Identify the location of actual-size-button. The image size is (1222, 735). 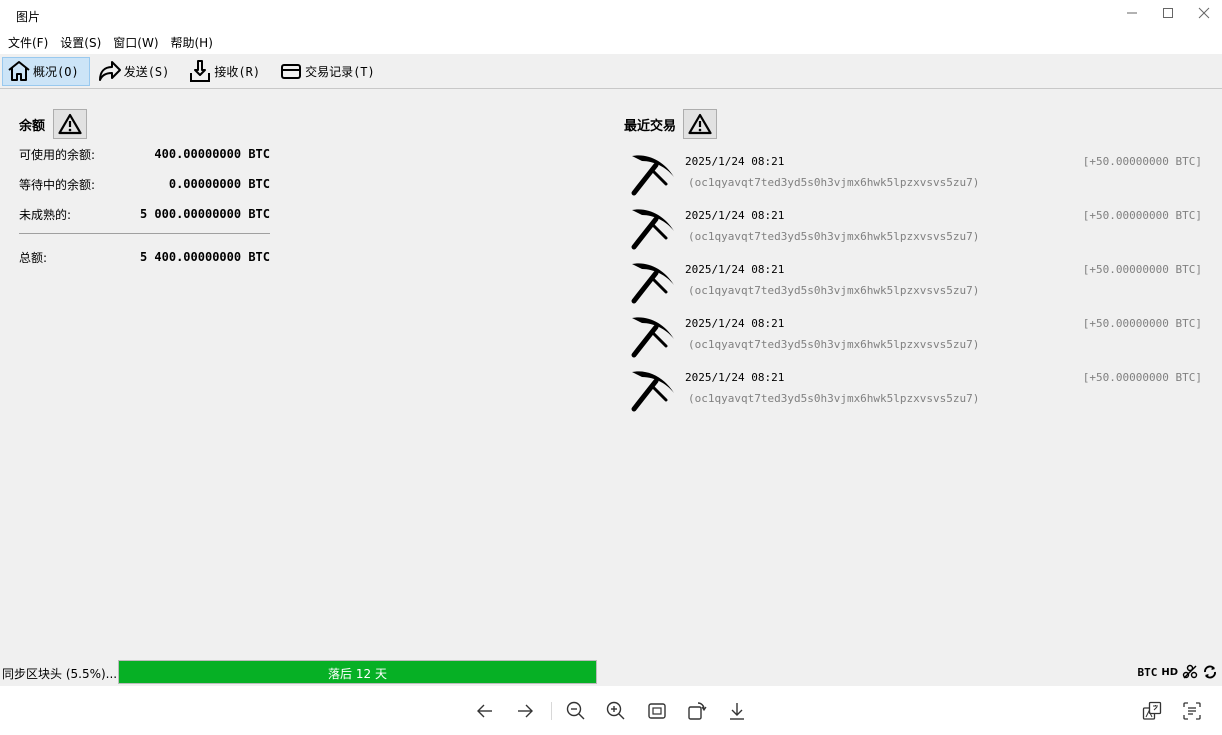
(657, 711).